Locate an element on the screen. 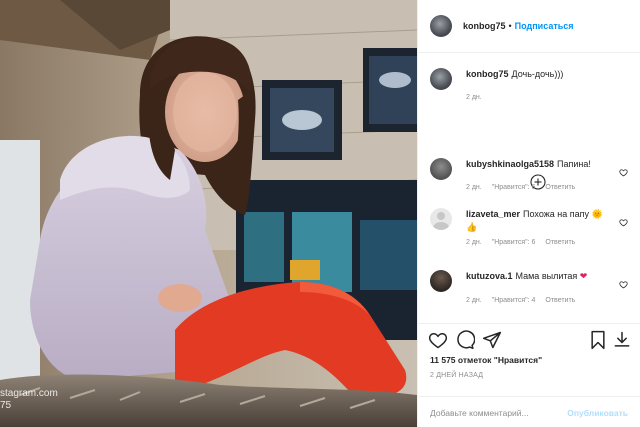  comment-username: lizaveta_mer is located at coordinates (493, 214).